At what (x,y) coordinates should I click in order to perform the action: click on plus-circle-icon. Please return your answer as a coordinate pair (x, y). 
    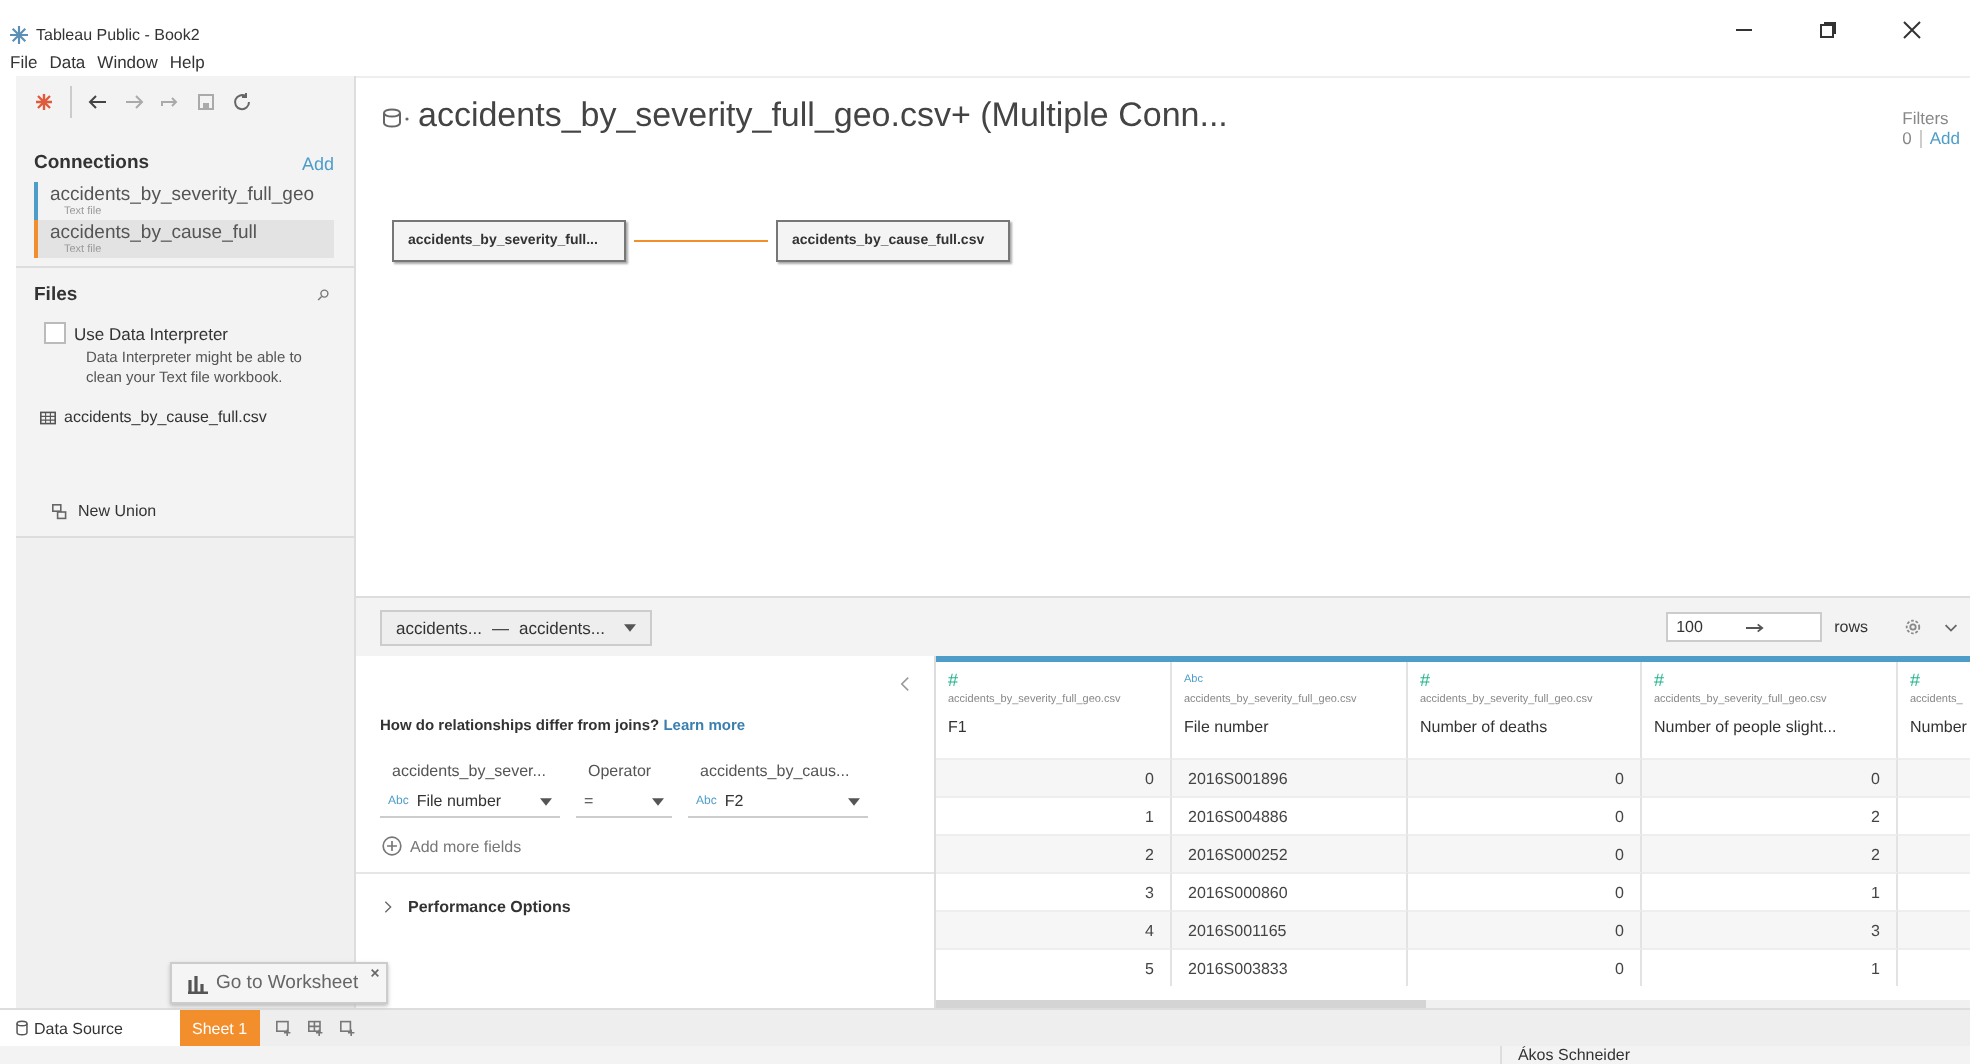
    Looking at the image, I should click on (392, 846).